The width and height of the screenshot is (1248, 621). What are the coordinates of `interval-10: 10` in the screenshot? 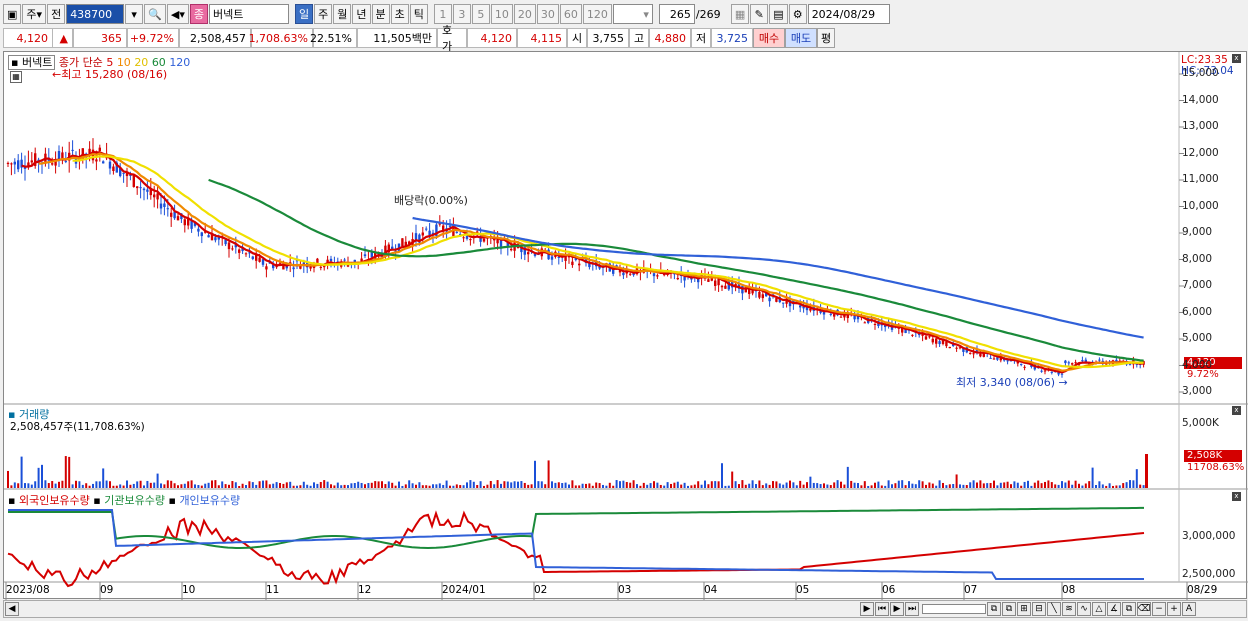 It's located at (501, 14).